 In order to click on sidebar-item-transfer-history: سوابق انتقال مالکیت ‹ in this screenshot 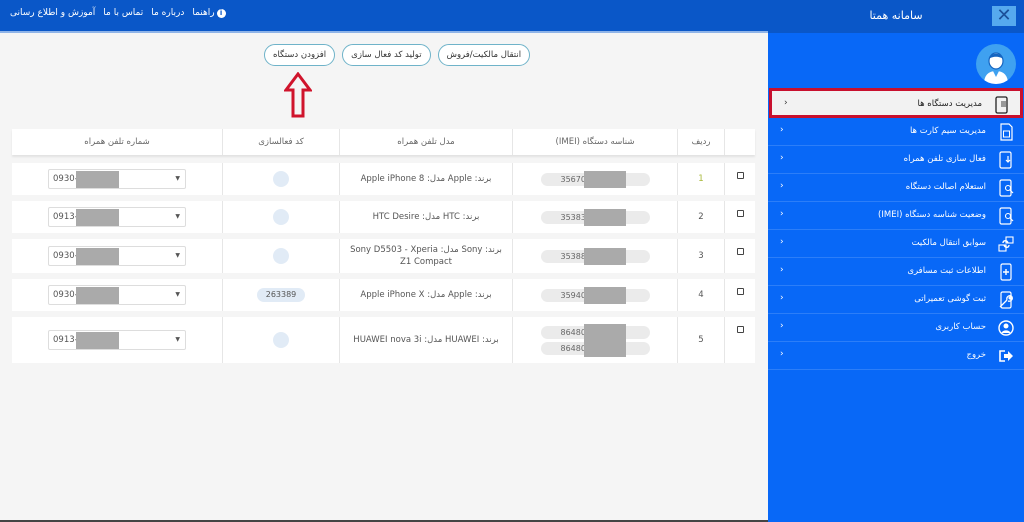, I will do `click(896, 244)`.